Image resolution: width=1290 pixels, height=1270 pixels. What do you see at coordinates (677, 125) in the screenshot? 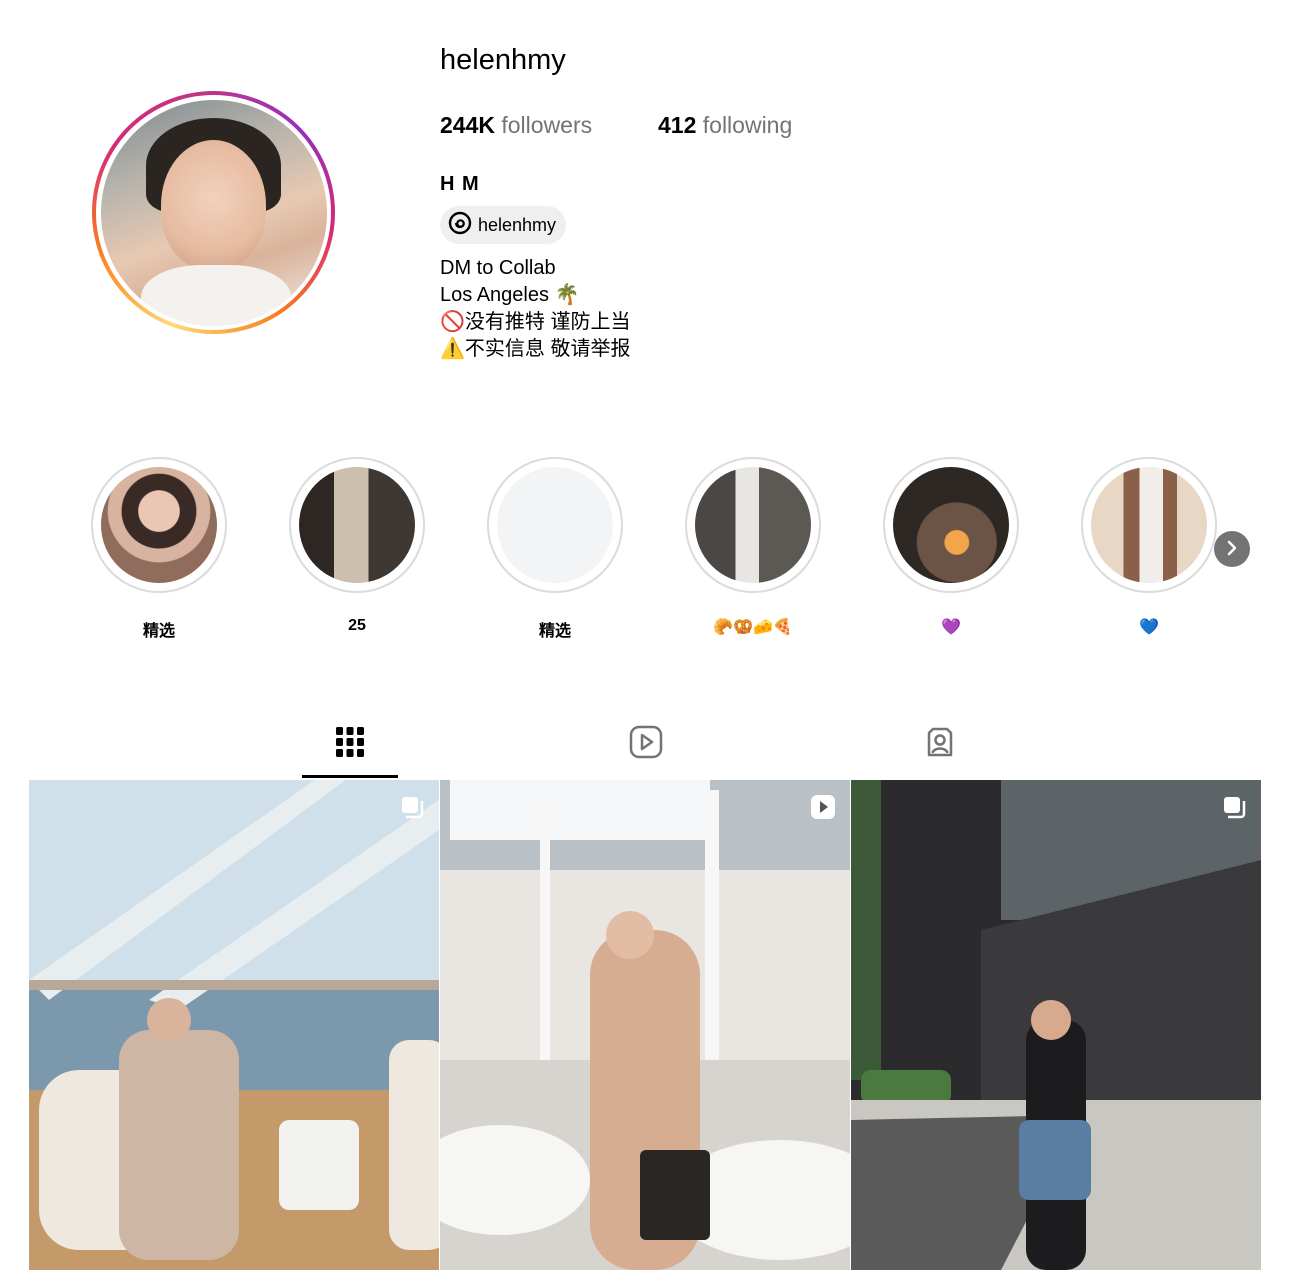
I see `following-count: 412` at bounding box center [677, 125].